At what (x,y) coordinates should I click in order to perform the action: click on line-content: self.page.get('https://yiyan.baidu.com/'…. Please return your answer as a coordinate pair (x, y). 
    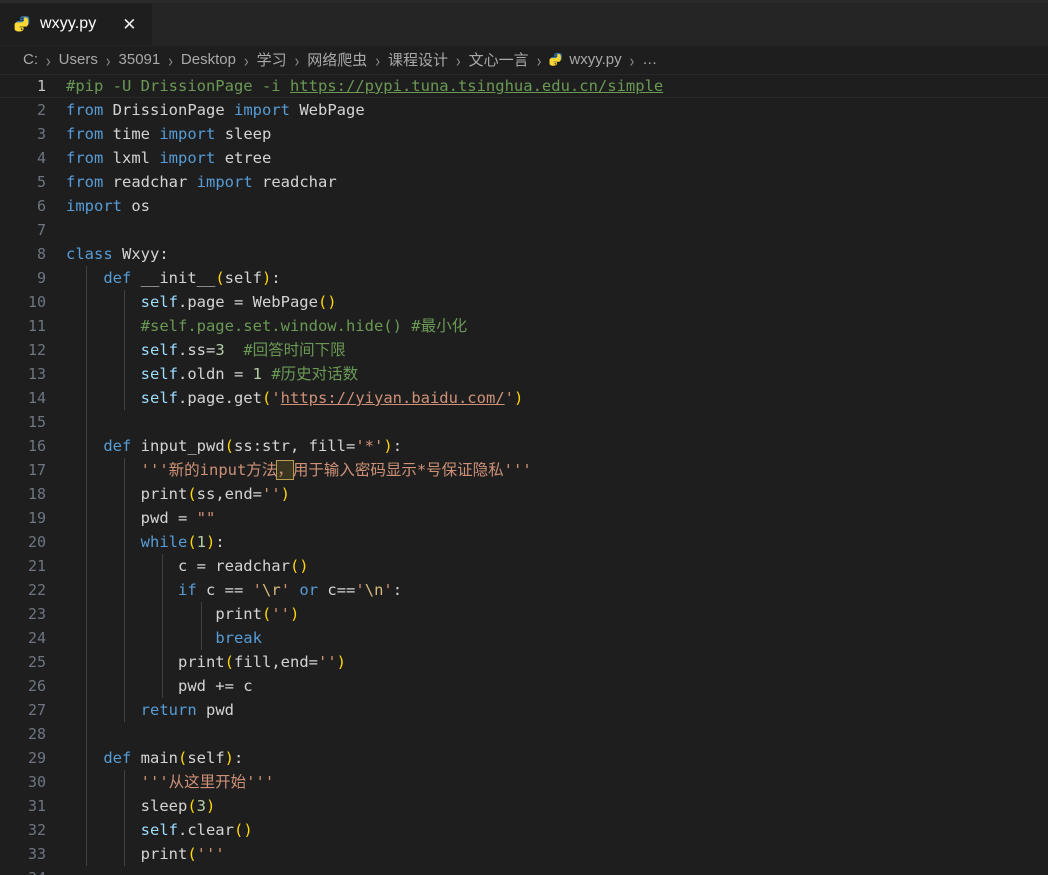
    Looking at the image, I should click on (557, 398).